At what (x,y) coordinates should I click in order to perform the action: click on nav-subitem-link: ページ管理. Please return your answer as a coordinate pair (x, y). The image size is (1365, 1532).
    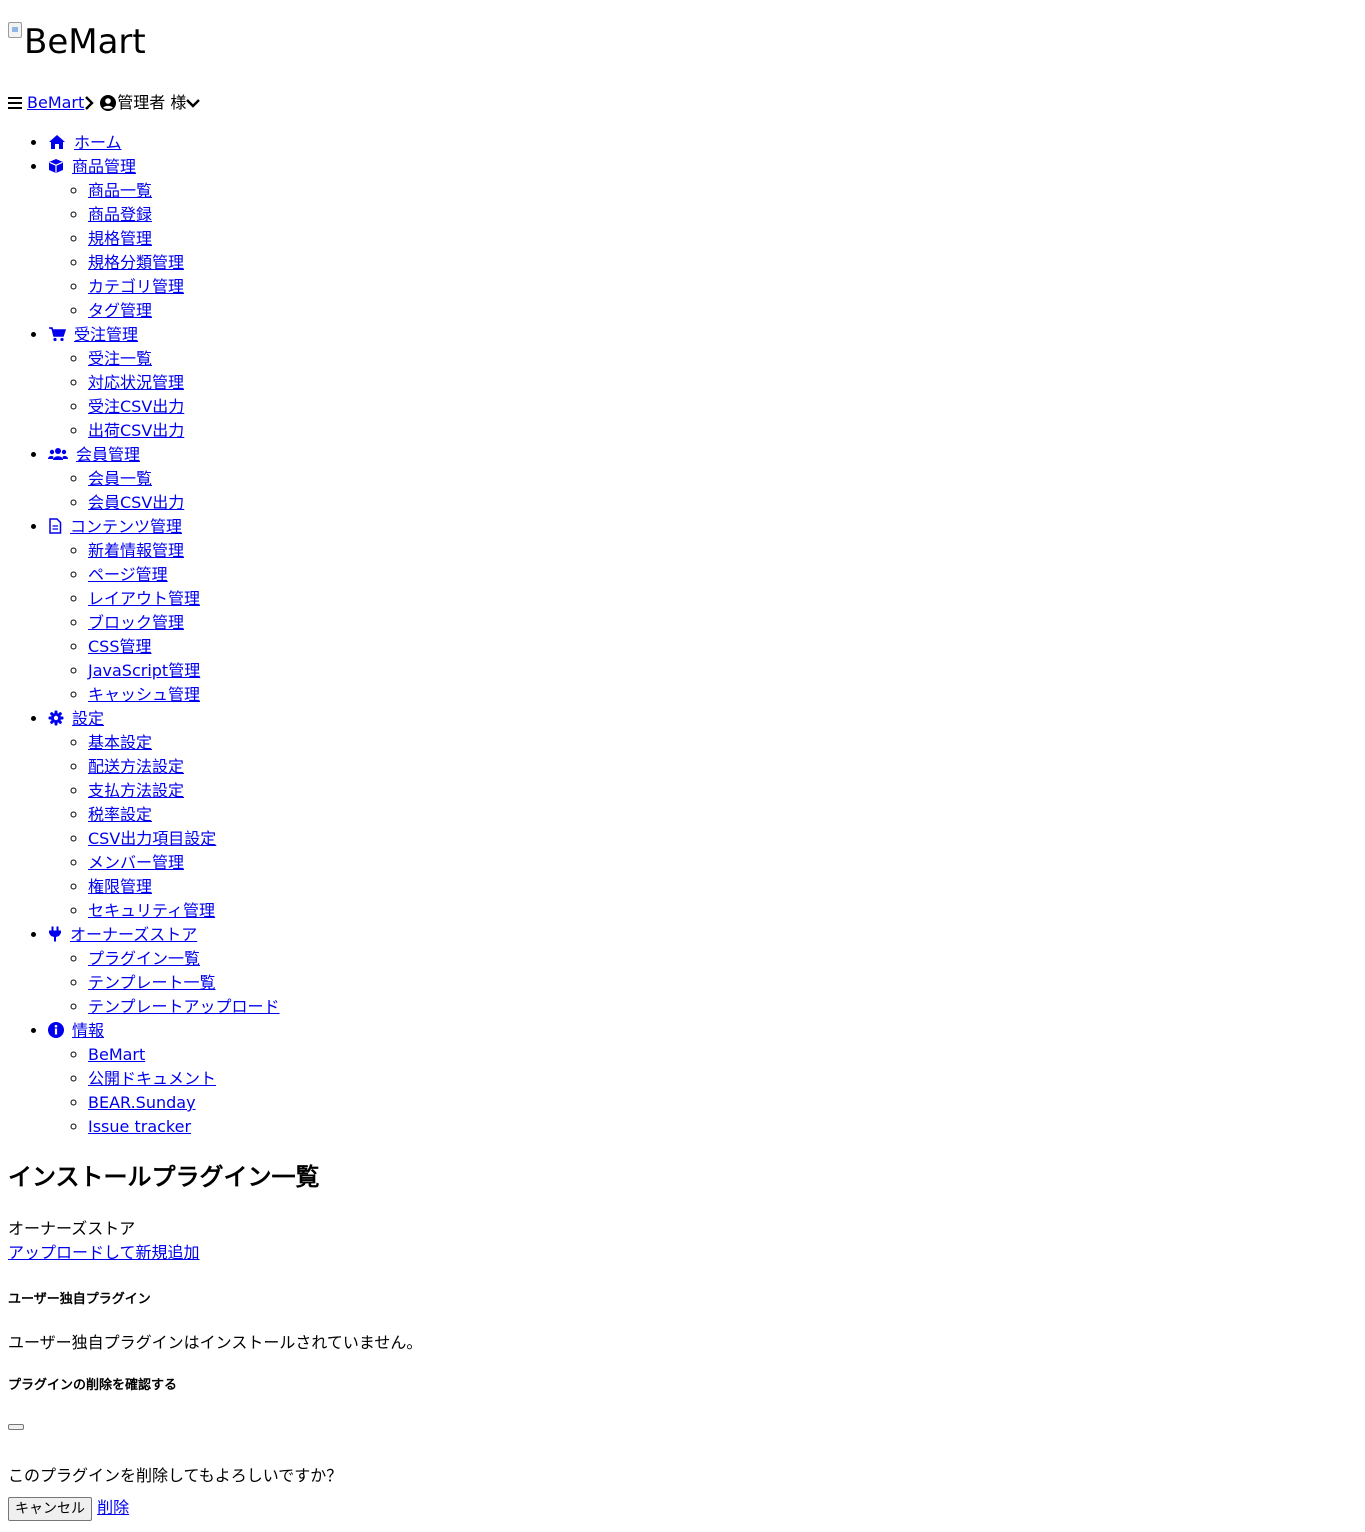
    Looking at the image, I should click on (128, 574).